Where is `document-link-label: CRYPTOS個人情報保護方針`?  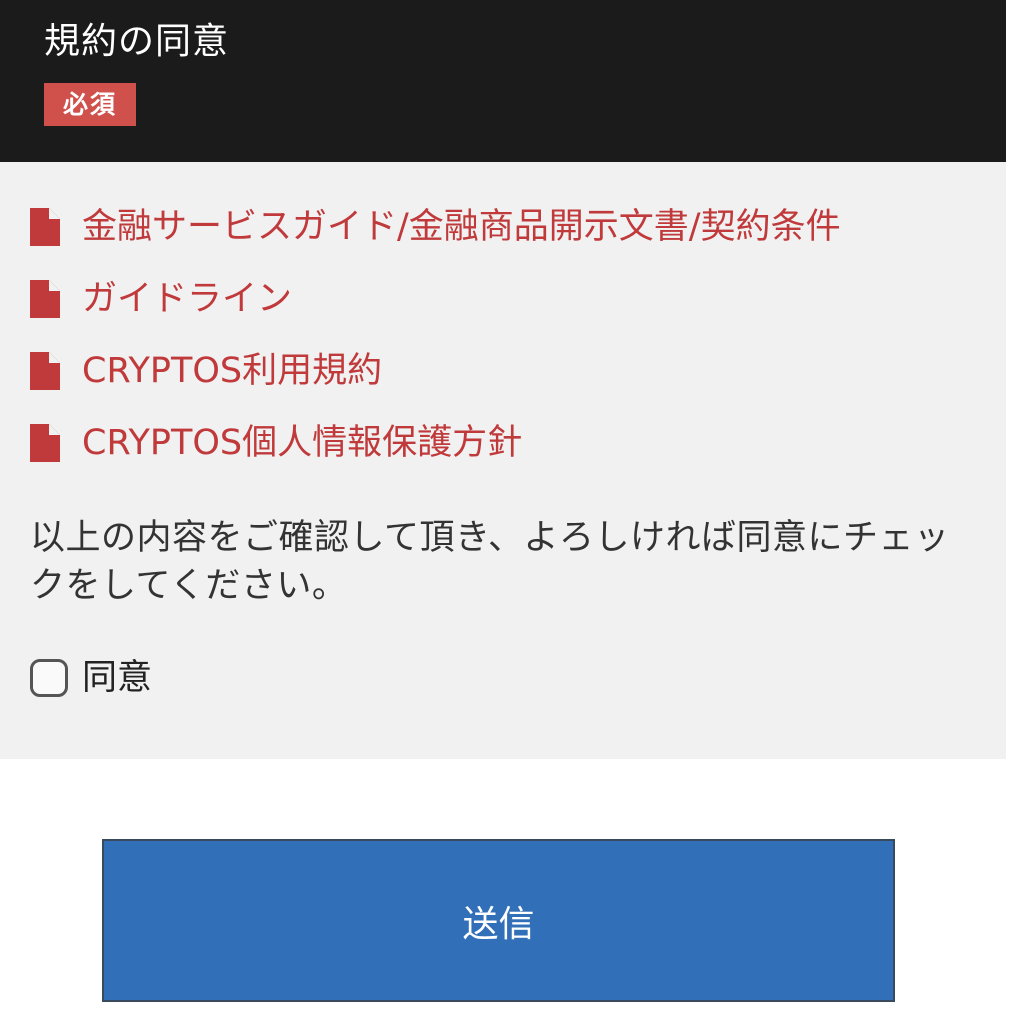 document-link-label: CRYPTOS個人情報保護方針 is located at coordinates (302, 443).